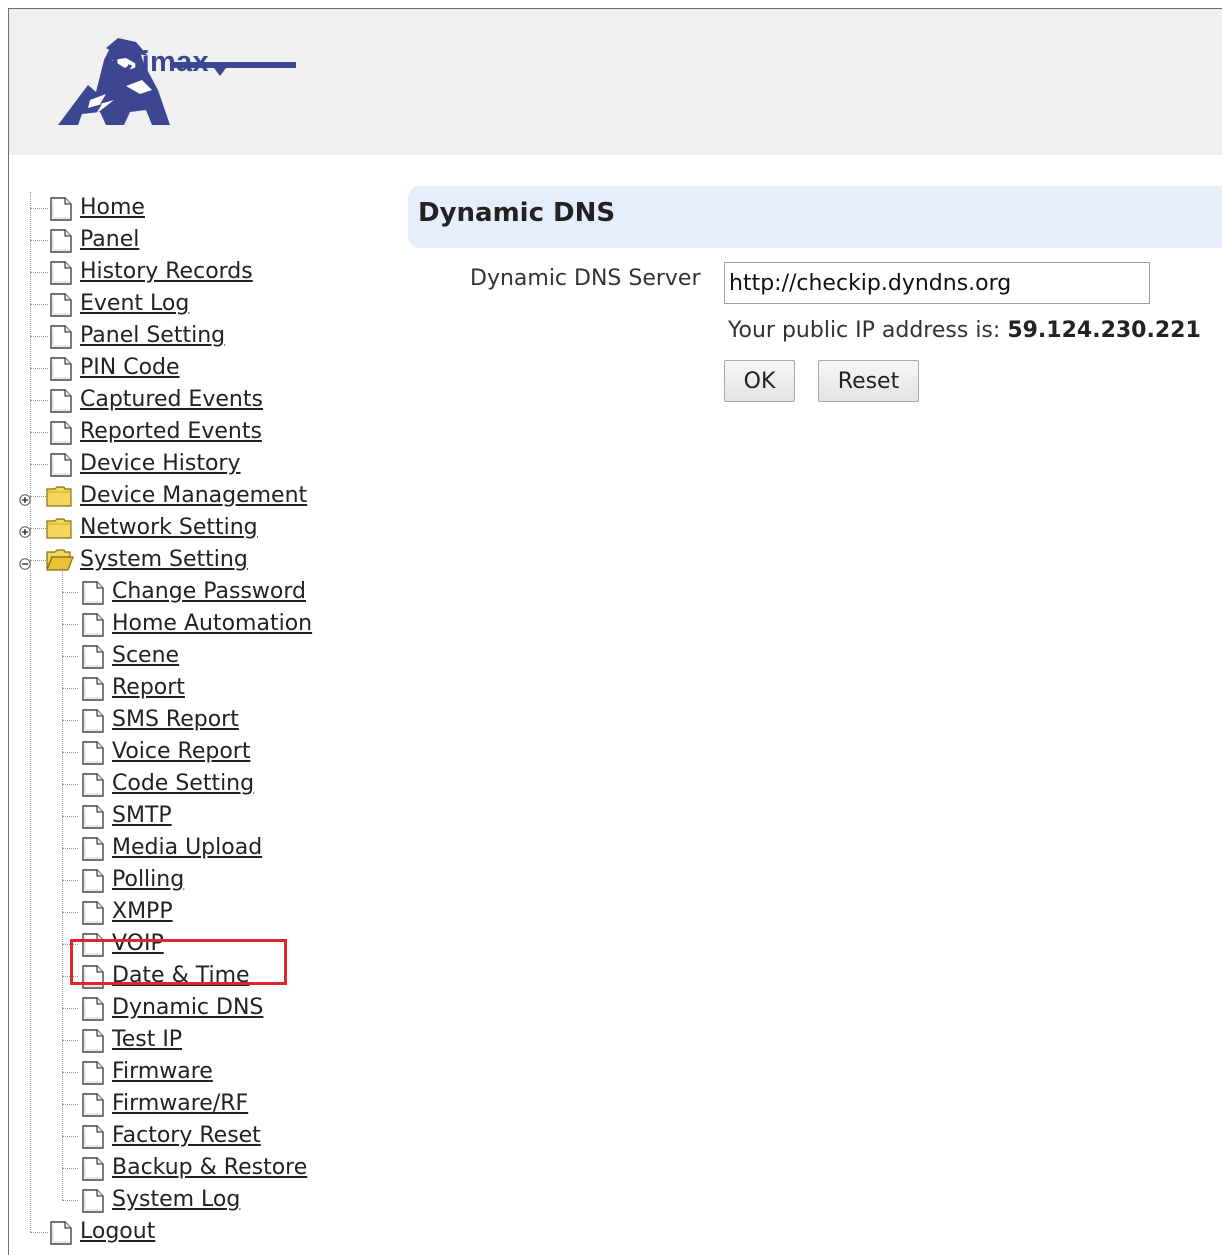  I want to click on nav-link-home-automation: Home Automation, so click(212, 624).